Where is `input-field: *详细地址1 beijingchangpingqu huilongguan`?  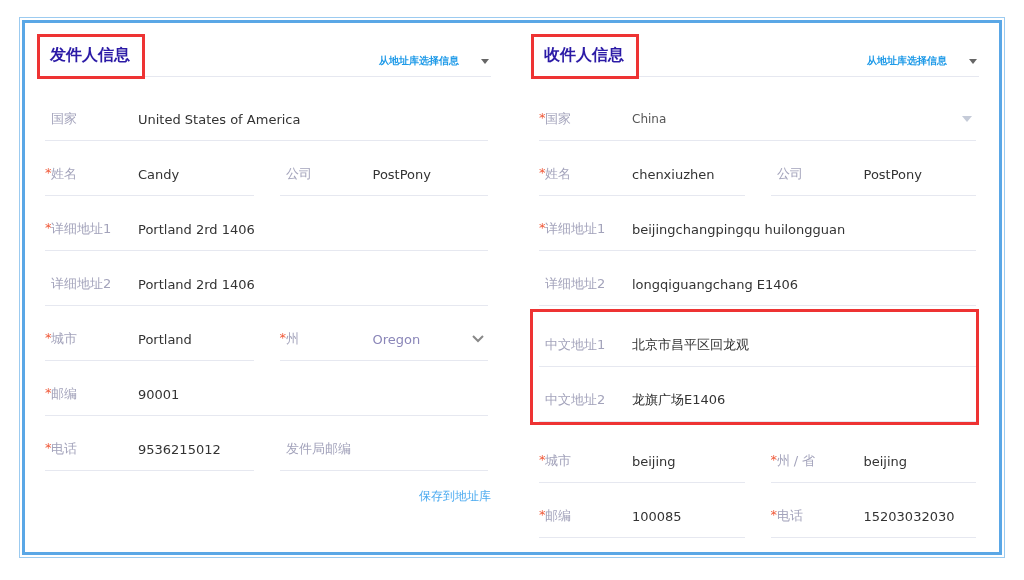 input-field: *详细地址1 beijingchangpingqu huilongguan is located at coordinates (757, 229).